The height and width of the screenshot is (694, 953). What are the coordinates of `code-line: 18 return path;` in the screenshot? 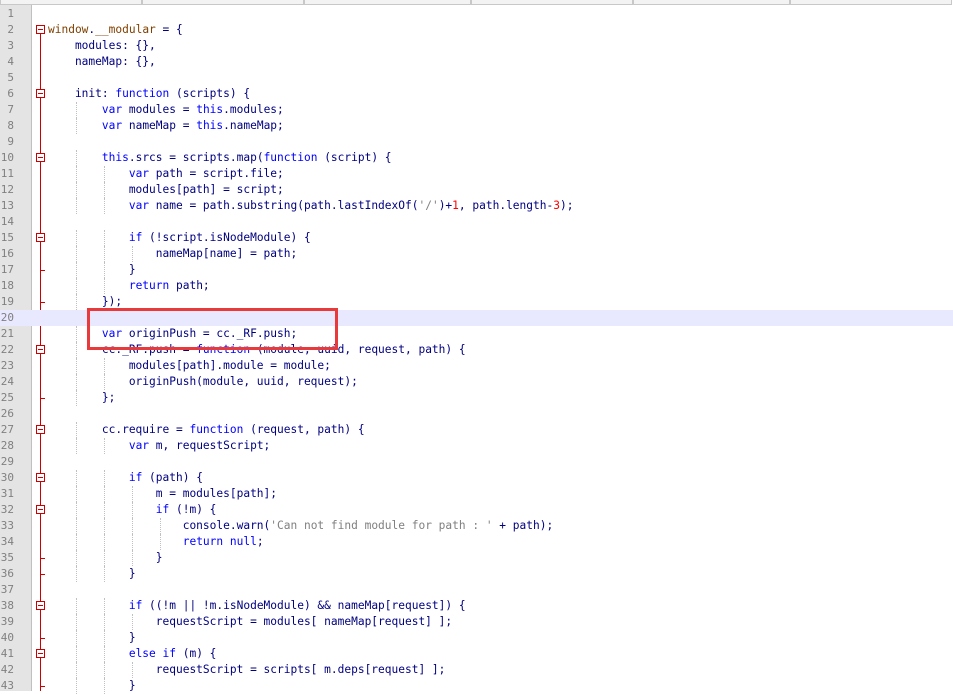 It's located at (476, 286).